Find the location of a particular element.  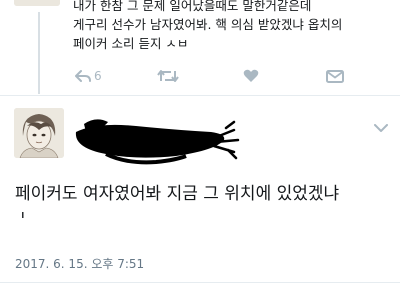

retweet-icon is located at coordinates (168, 76).